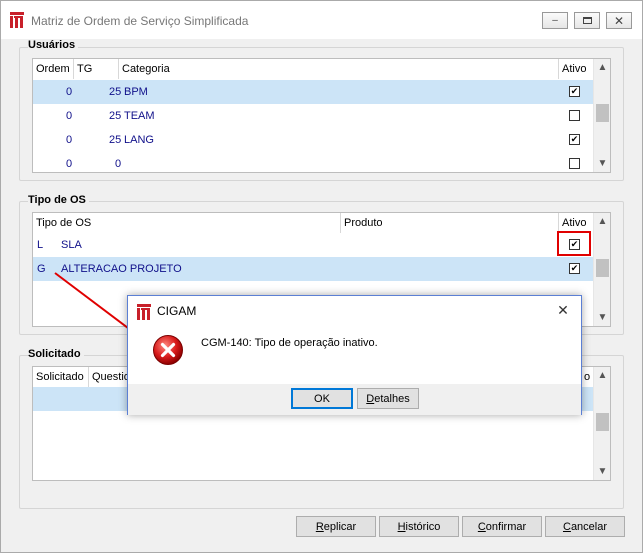 This screenshot has height=553, width=643. Describe the element at coordinates (61, 377) in the screenshot. I see `column-header-solicitado: Solicitado` at that location.